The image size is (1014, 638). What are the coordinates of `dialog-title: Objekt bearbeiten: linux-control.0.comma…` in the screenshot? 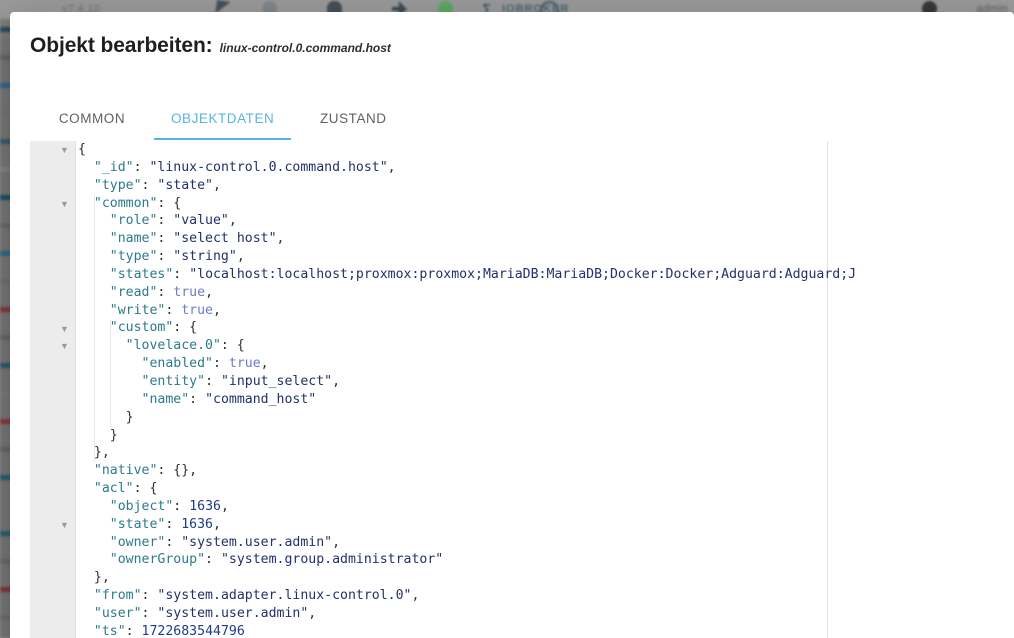 It's located at (210, 46).